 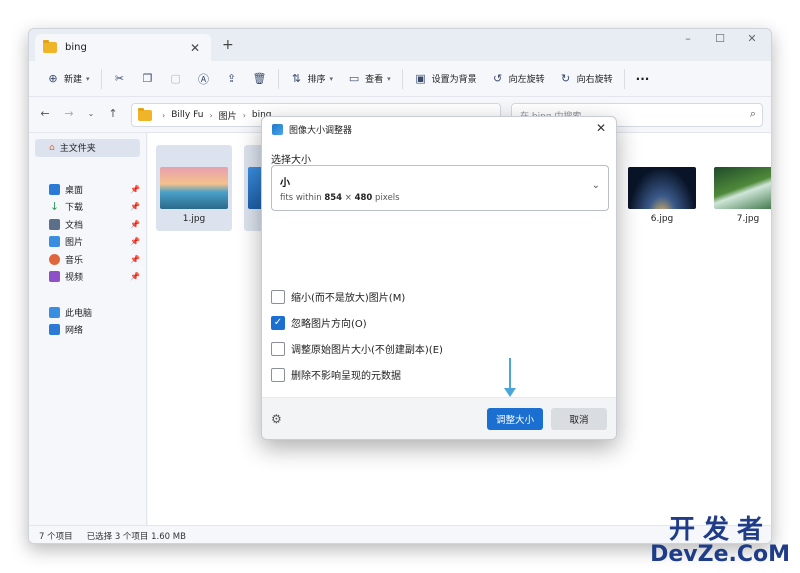 I want to click on image-resizer-icon, so click(x=277, y=129).